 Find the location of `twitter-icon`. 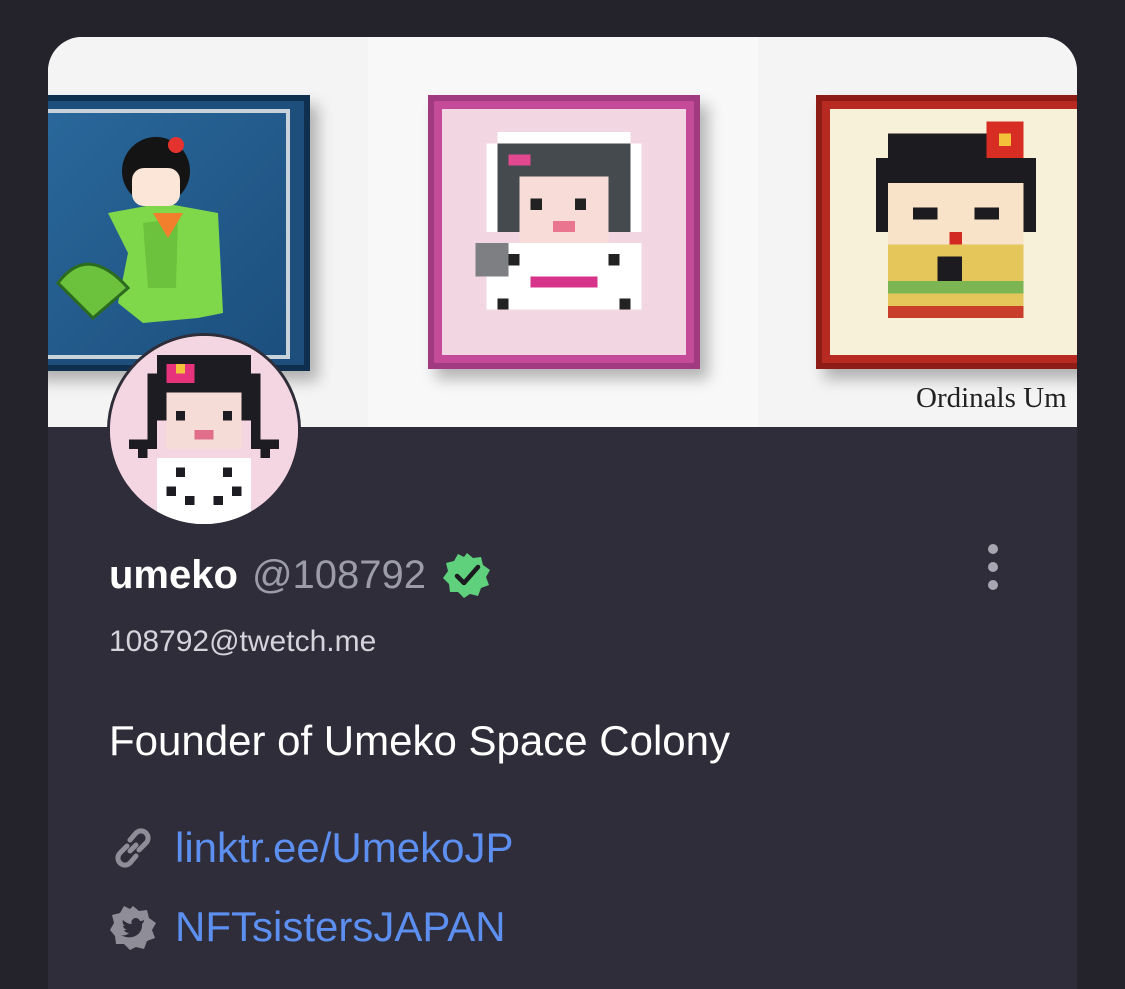

twitter-icon is located at coordinates (133, 927).